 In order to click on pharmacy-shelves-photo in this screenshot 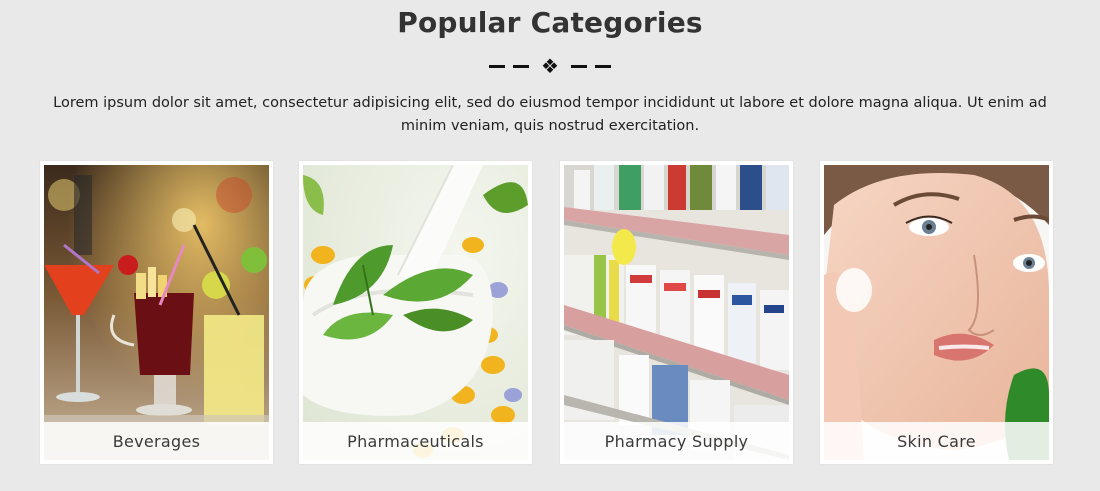, I will do `click(676, 312)`.